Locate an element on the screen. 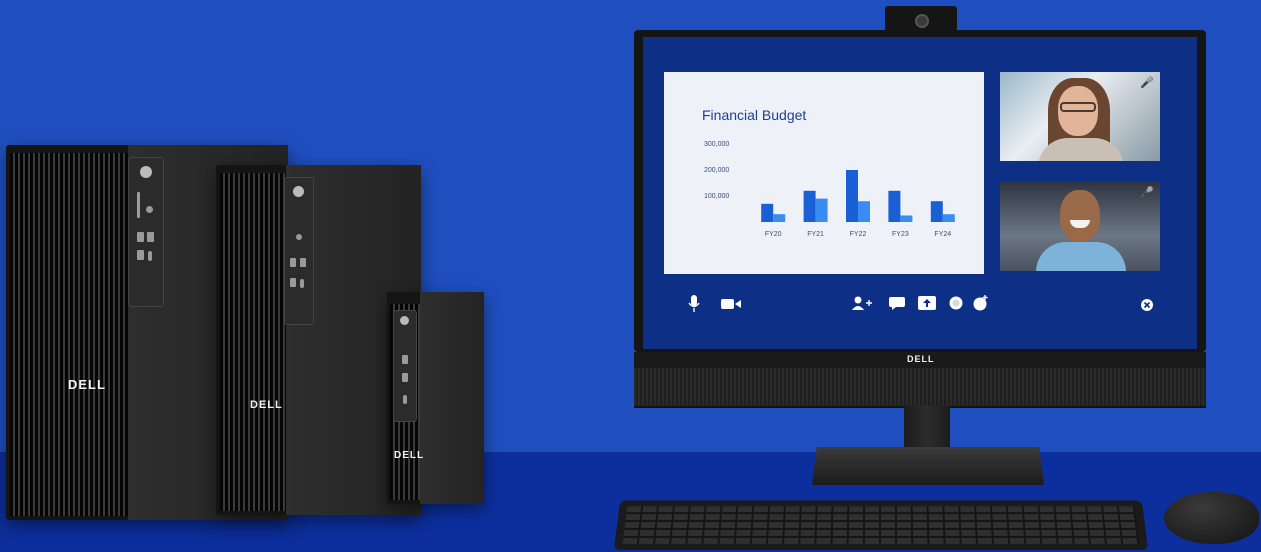 Image resolution: width=1261 pixels, height=552 pixels. reactions-icon is located at coordinates (981, 304).